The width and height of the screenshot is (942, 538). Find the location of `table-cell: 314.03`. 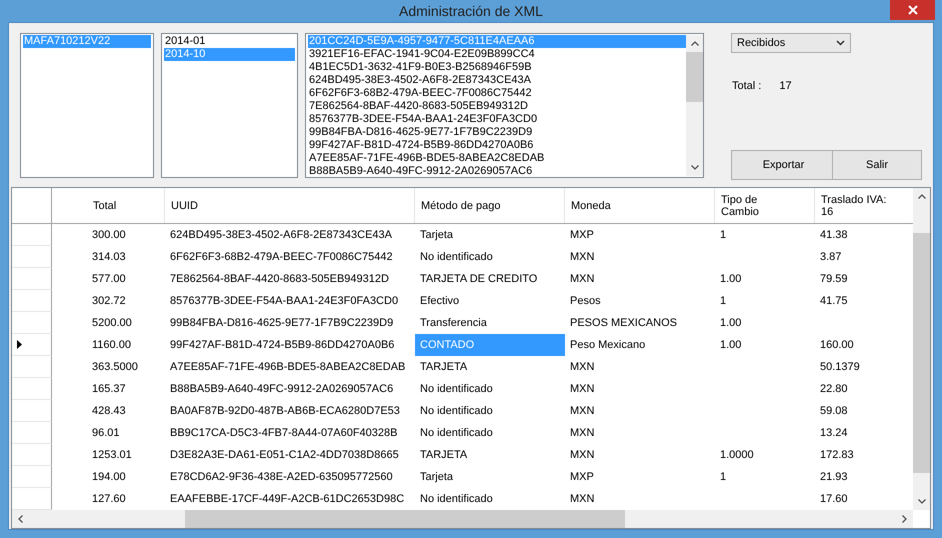

table-cell: 314.03 is located at coordinates (109, 257).